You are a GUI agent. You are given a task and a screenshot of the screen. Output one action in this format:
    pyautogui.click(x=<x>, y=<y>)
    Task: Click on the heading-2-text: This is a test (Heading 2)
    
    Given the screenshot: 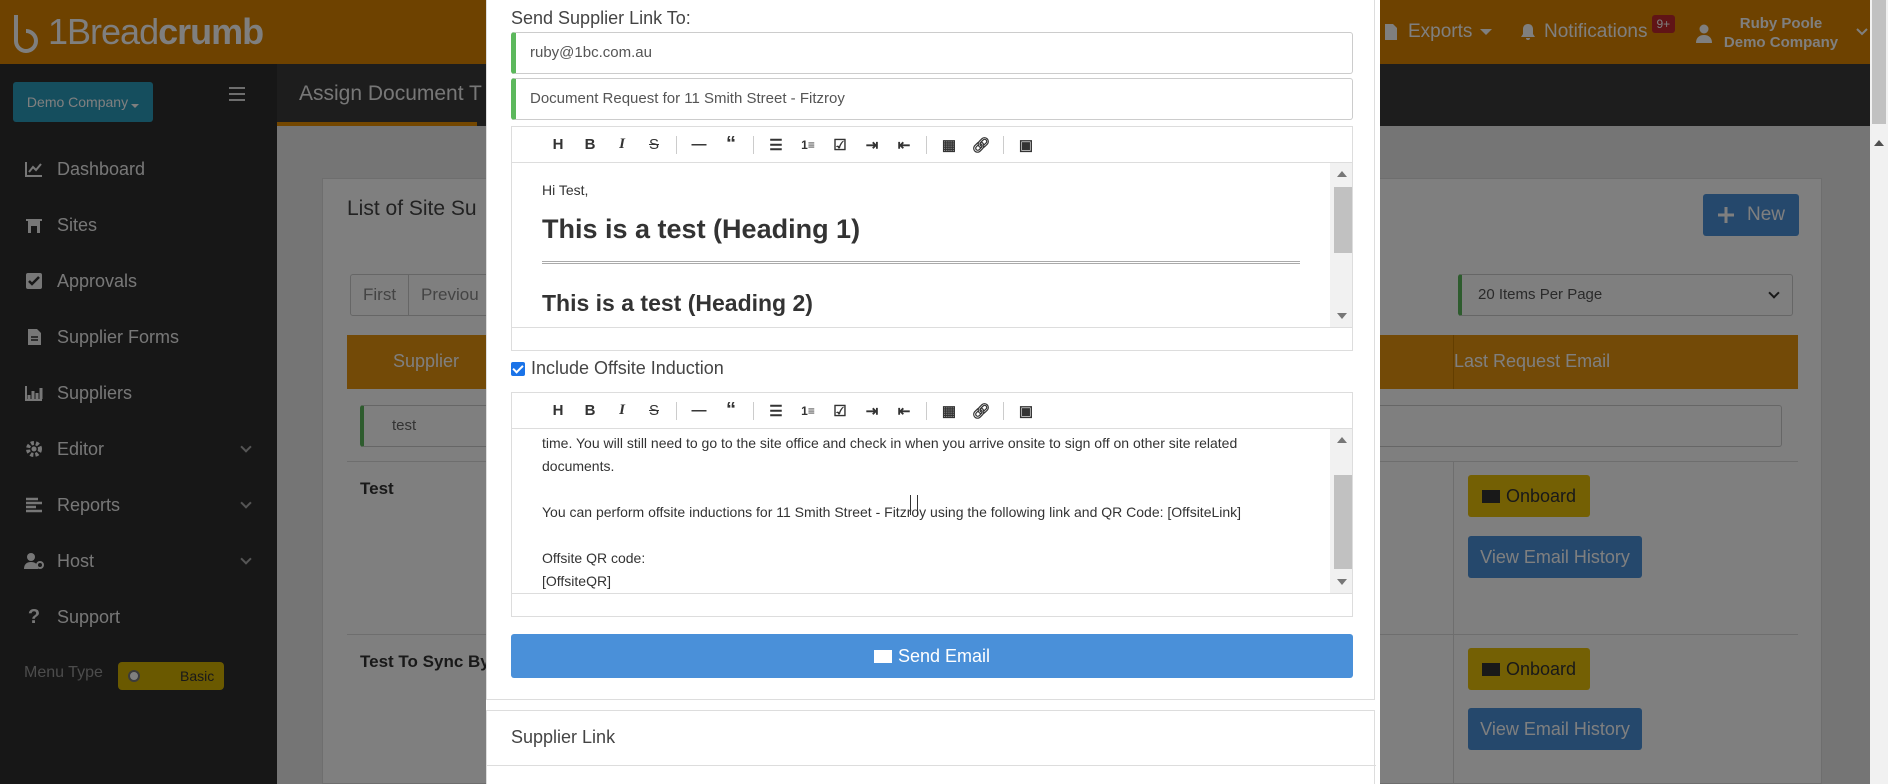 What is the action you would take?
    pyautogui.click(x=677, y=303)
    